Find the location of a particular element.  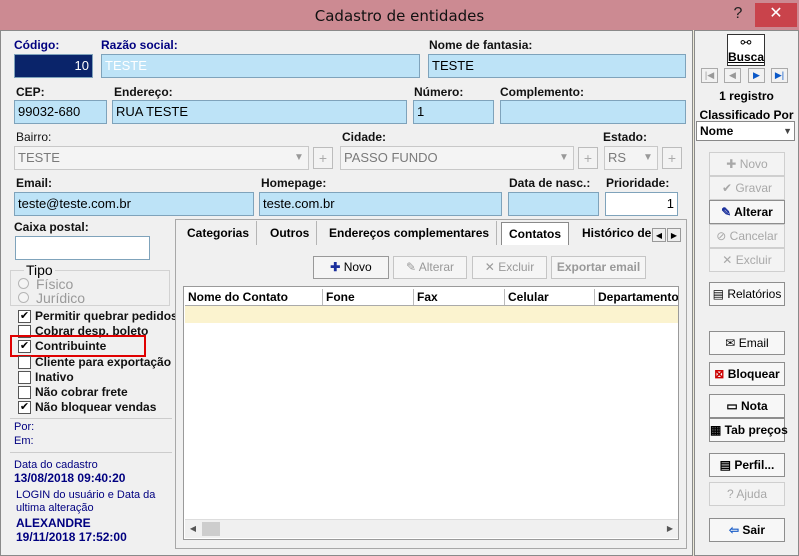

exit-icon: ⇦ is located at coordinates (735, 530).